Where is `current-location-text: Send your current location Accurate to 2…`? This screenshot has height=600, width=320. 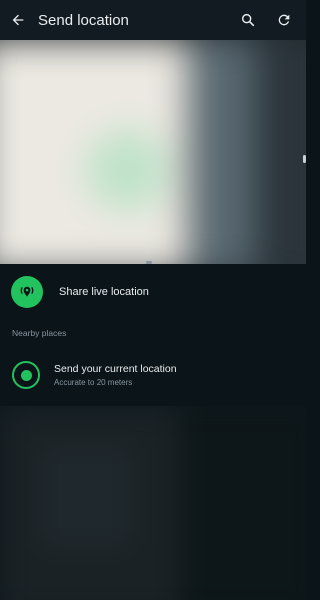 current-location-text: Send your current location Accurate to 2… is located at coordinates (115, 375).